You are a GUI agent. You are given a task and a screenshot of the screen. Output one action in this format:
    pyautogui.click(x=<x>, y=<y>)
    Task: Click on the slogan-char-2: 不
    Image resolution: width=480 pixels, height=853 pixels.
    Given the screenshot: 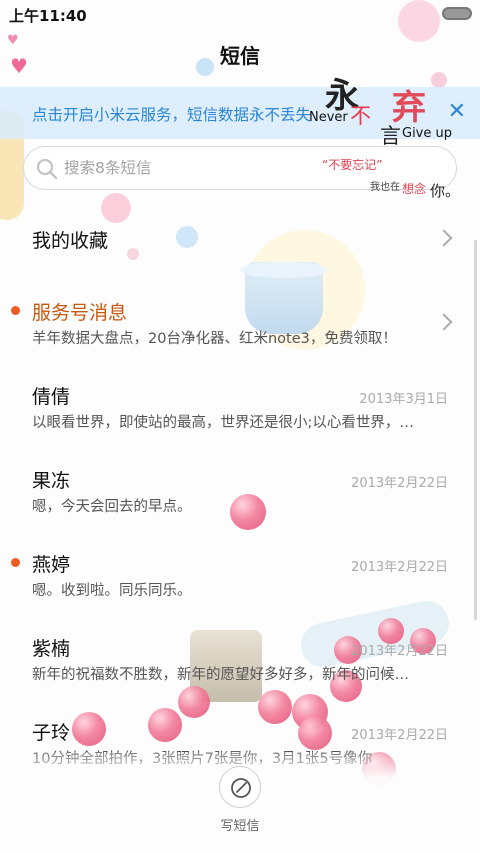 What is the action you would take?
    pyautogui.click(x=360, y=116)
    